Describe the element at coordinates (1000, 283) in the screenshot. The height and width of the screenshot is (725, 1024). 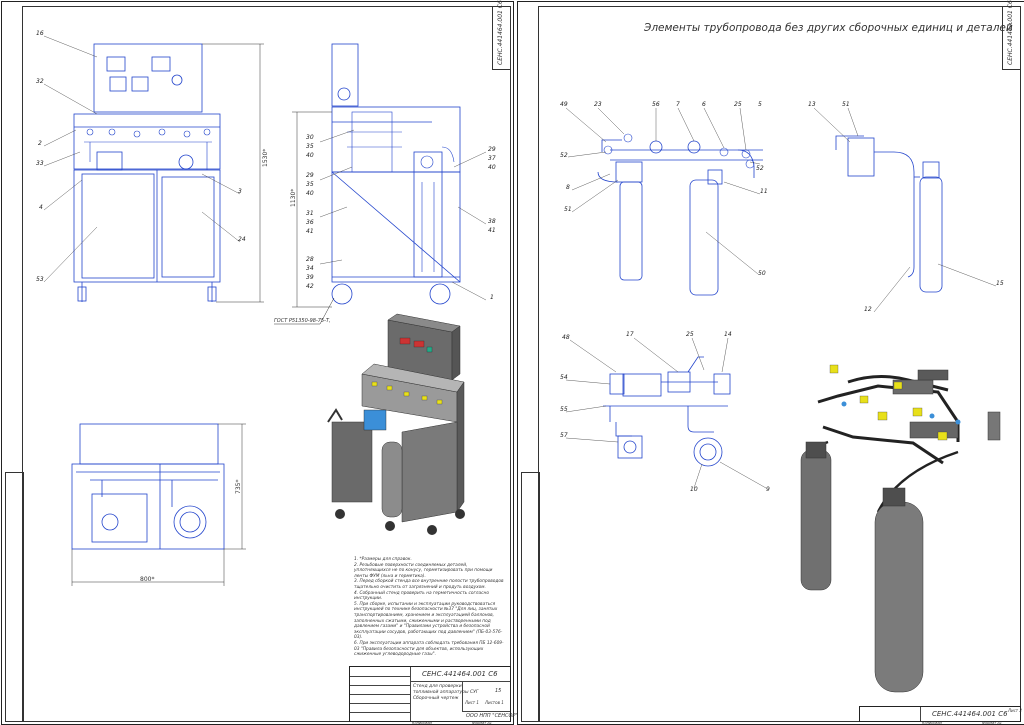
I see `balloon-15: 15` at that location.